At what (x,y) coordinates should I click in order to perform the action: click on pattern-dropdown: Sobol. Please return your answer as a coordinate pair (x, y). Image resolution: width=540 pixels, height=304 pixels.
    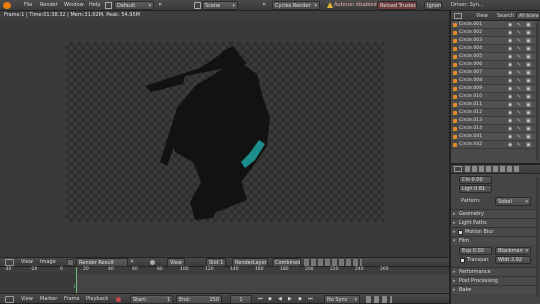
    Looking at the image, I should click on (513, 201).